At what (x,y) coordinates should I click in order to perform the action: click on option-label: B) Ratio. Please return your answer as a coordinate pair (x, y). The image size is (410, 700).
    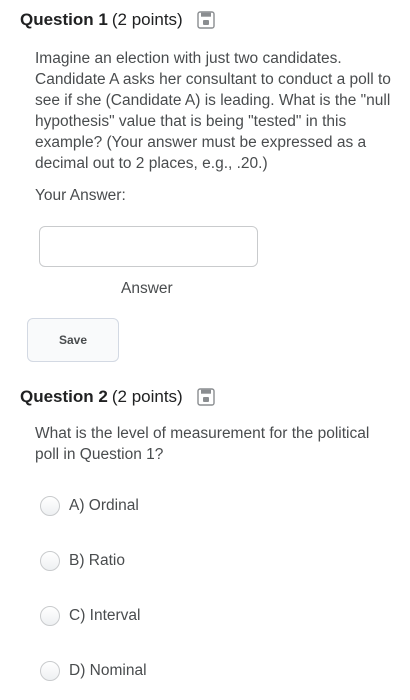
    Looking at the image, I should click on (97, 560).